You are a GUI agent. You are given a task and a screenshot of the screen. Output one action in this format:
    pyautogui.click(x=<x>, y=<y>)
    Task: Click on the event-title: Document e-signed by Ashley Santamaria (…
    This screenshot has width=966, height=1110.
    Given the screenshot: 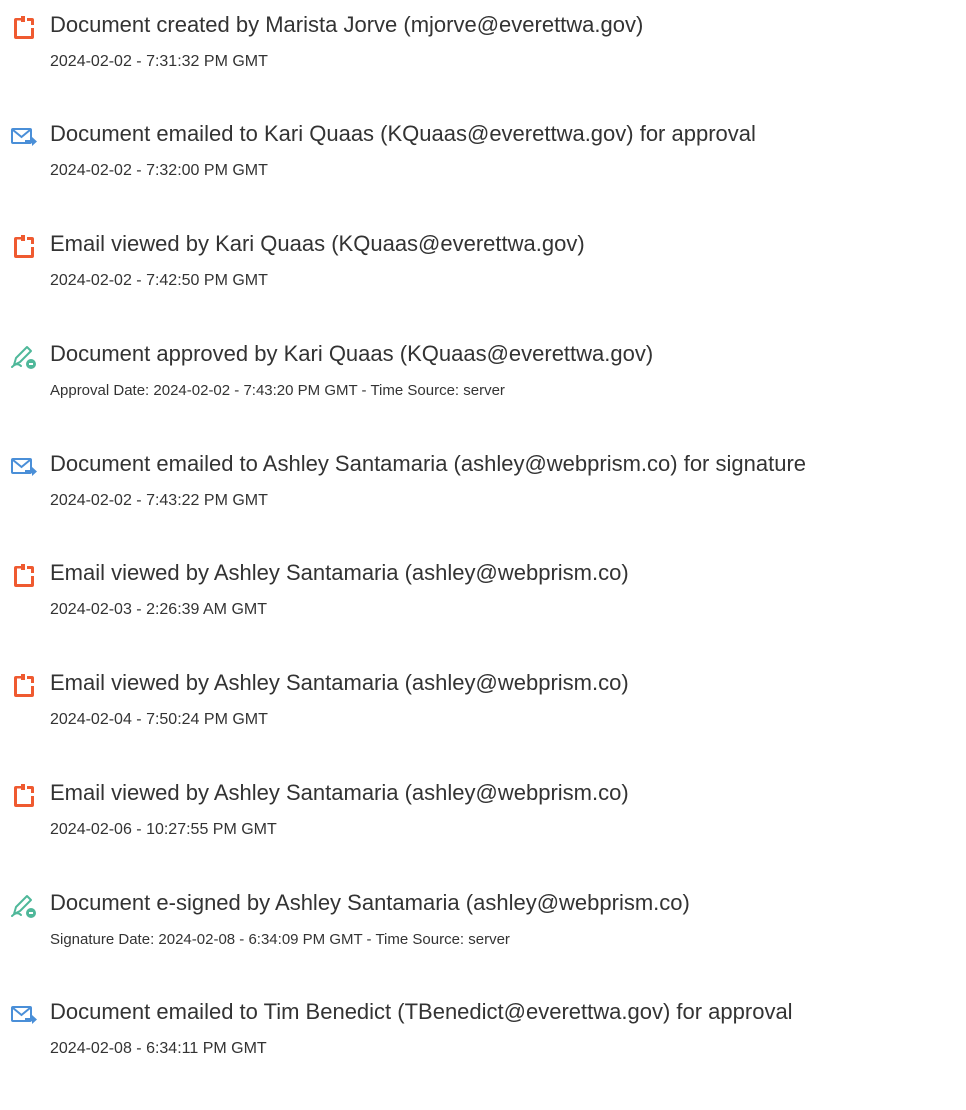 What is the action you would take?
    pyautogui.click(x=370, y=902)
    